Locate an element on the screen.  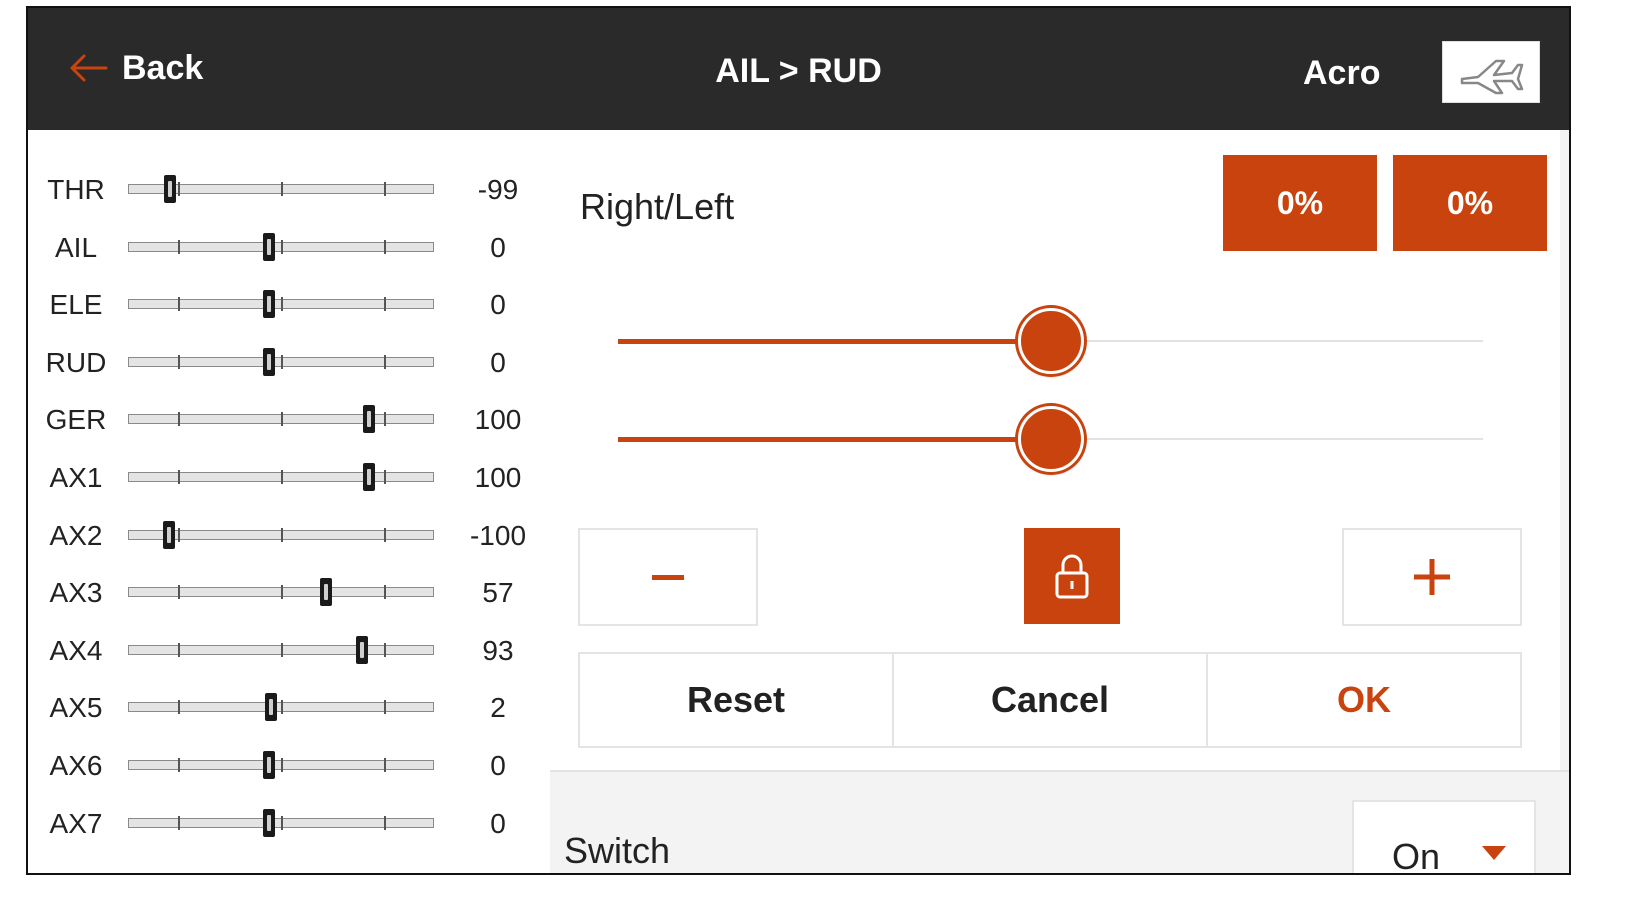
channel-row: RUD 0 is located at coordinates (289, 362).